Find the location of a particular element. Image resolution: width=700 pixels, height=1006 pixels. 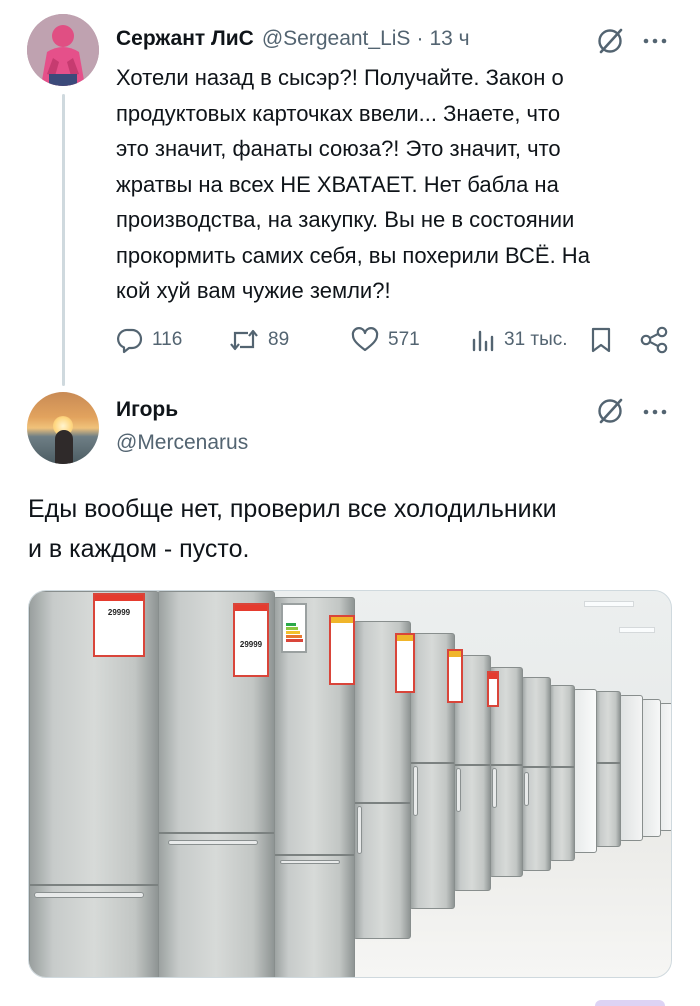

repost-icon is located at coordinates (244, 340).